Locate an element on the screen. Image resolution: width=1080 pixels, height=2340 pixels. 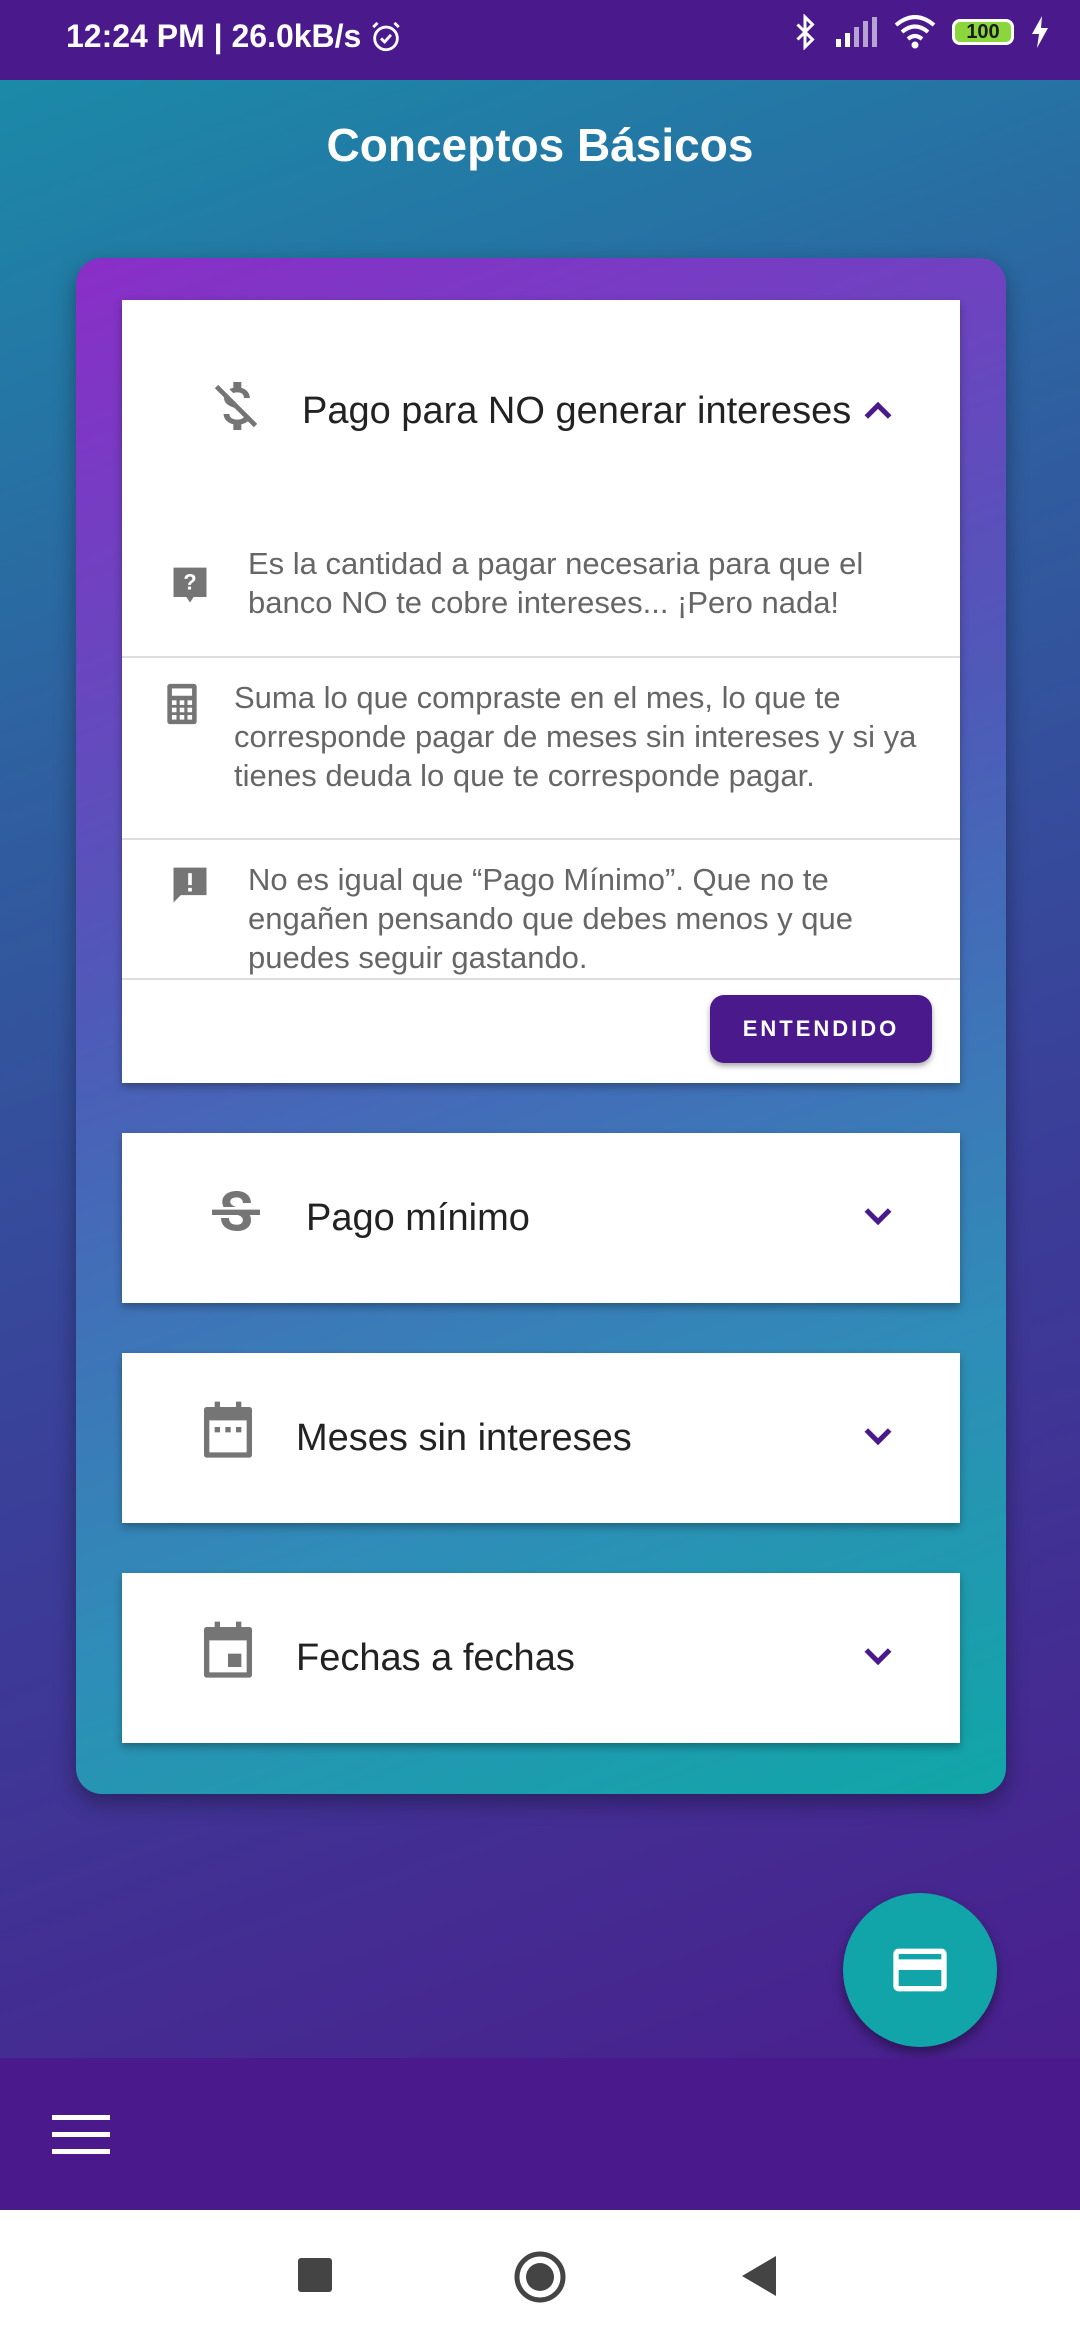
signal-icon is located at coordinates (856, 32).